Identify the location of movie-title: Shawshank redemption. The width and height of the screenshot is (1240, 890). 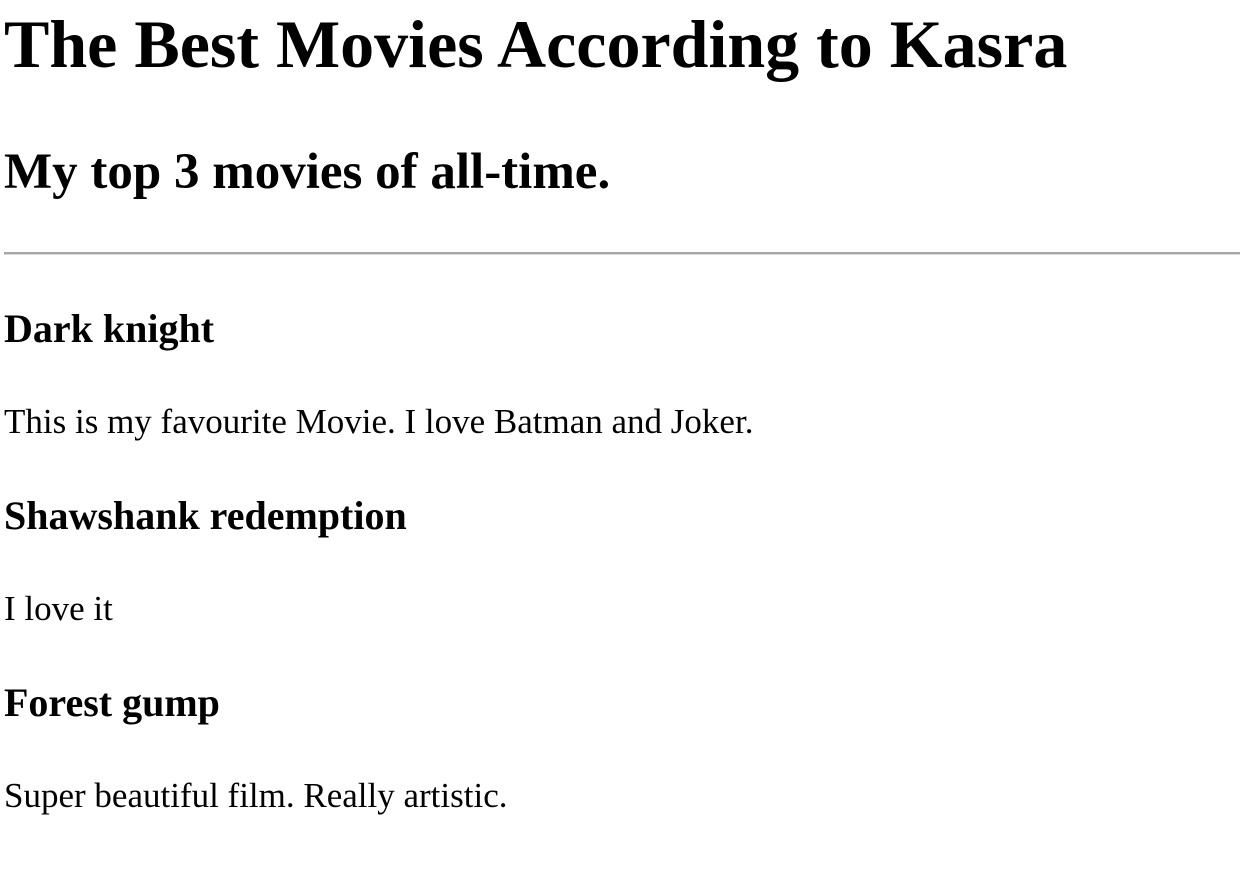
(205, 515).